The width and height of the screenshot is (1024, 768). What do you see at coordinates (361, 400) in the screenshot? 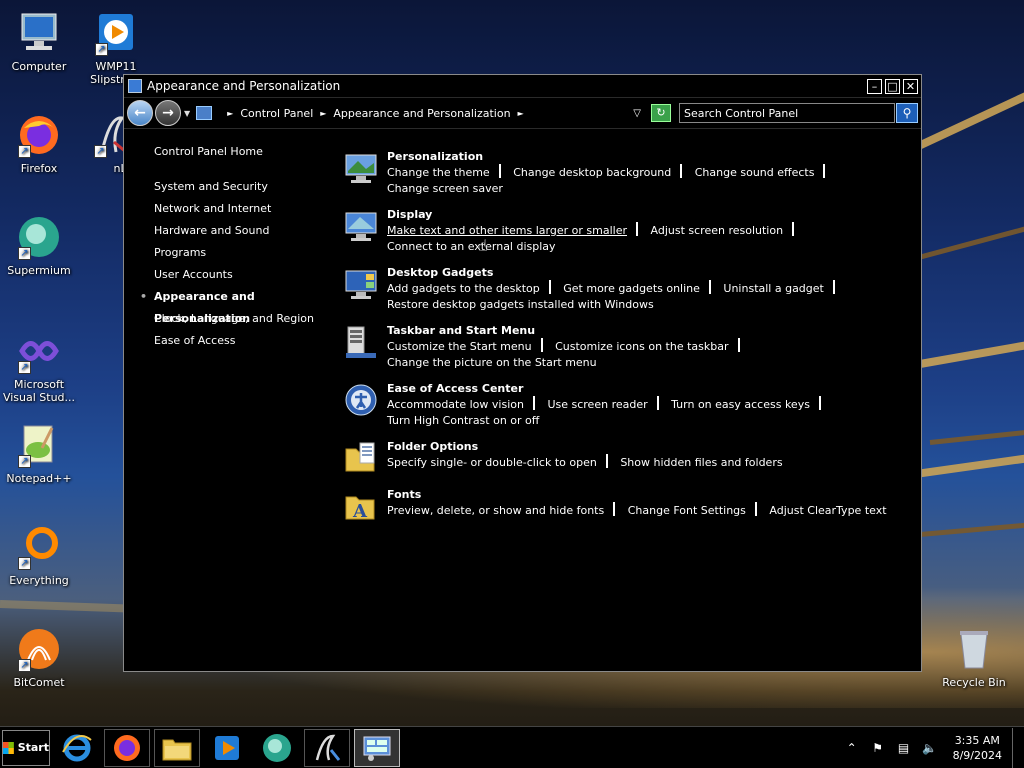
I see `ease-of-access-icon` at bounding box center [361, 400].